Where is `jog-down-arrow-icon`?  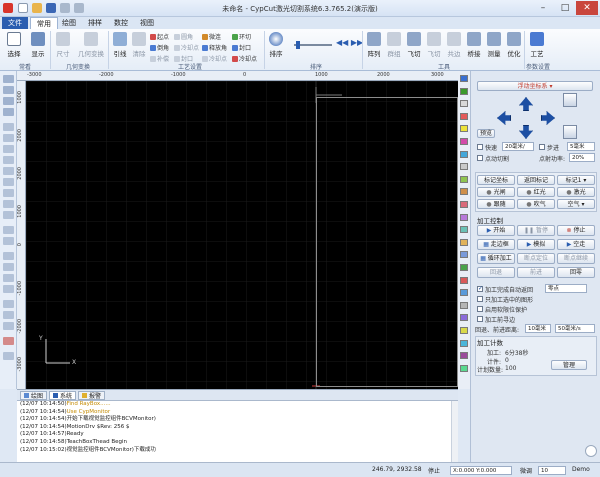
jog-down-arrow-icon is located at coordinates (526, 132).